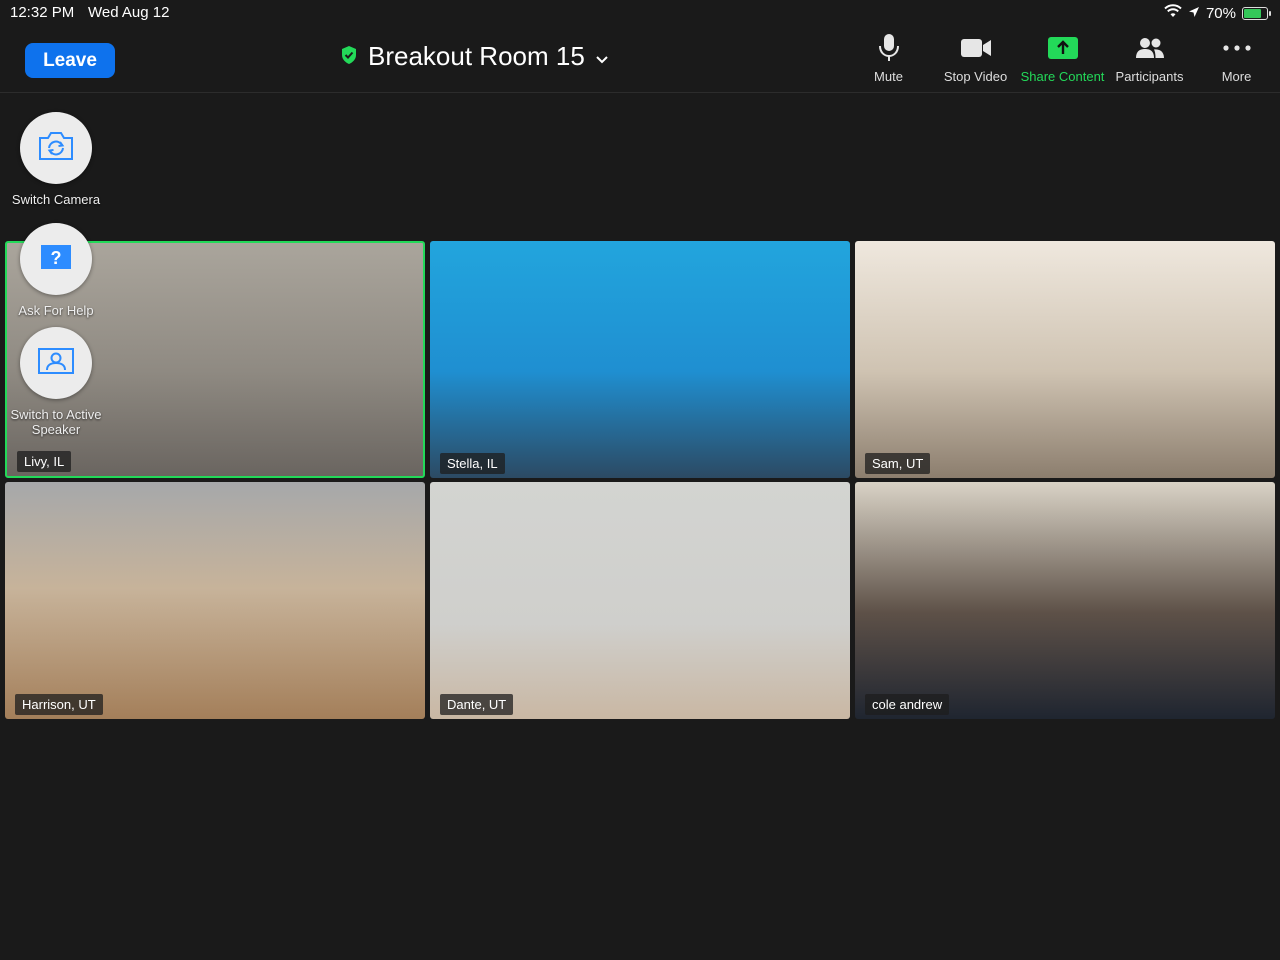 This screenshot has width=1280, height=960. What do you see at coordinates (640, 359) in the screenshot?
I see `video-tile: Stella, IL` at bounding box center [640, 359].